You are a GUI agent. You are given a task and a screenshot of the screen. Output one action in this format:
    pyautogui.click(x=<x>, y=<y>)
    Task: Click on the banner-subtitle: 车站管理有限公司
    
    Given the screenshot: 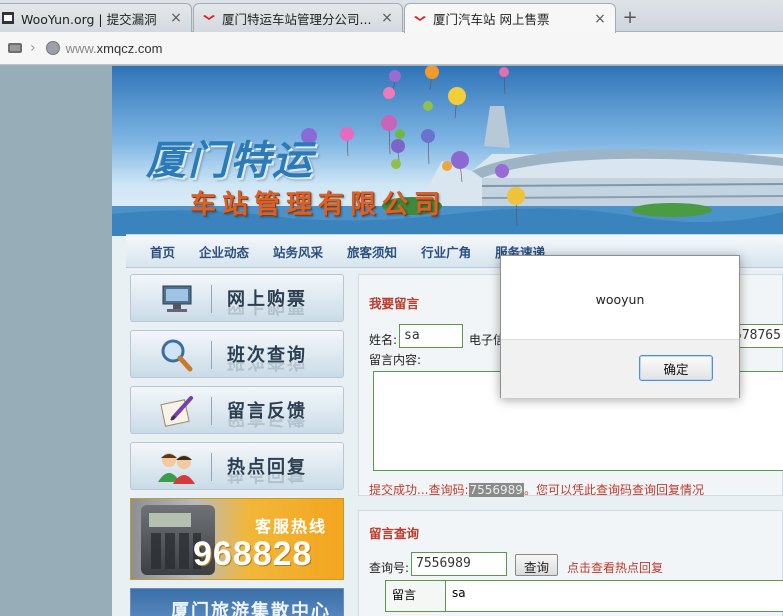 What is the action you would take?
    pyautogui.click(x=318, y=205)
    